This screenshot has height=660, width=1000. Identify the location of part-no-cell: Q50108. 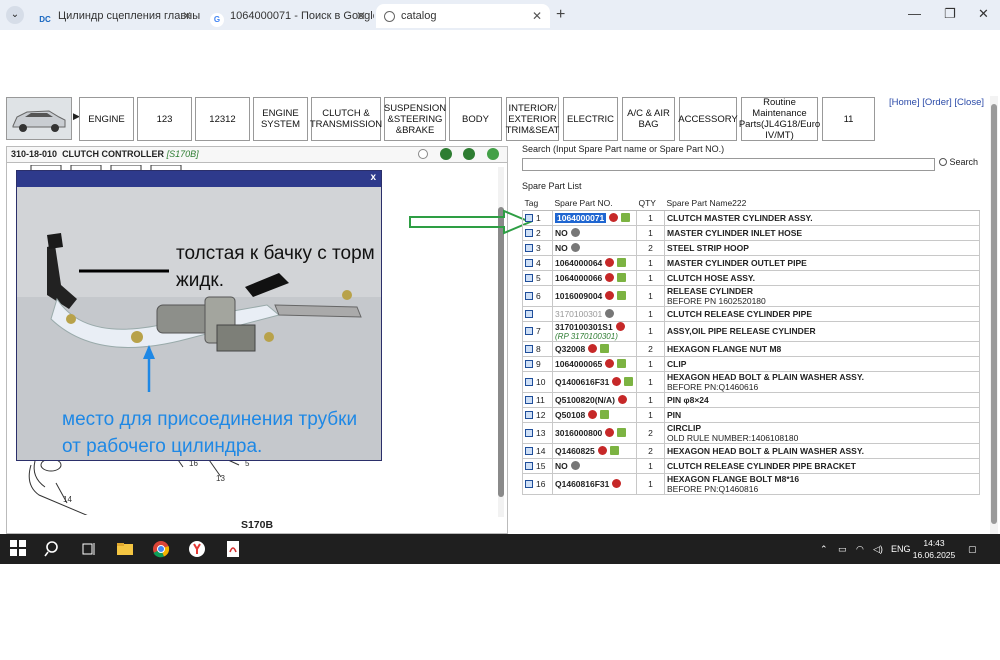
(594, 414).